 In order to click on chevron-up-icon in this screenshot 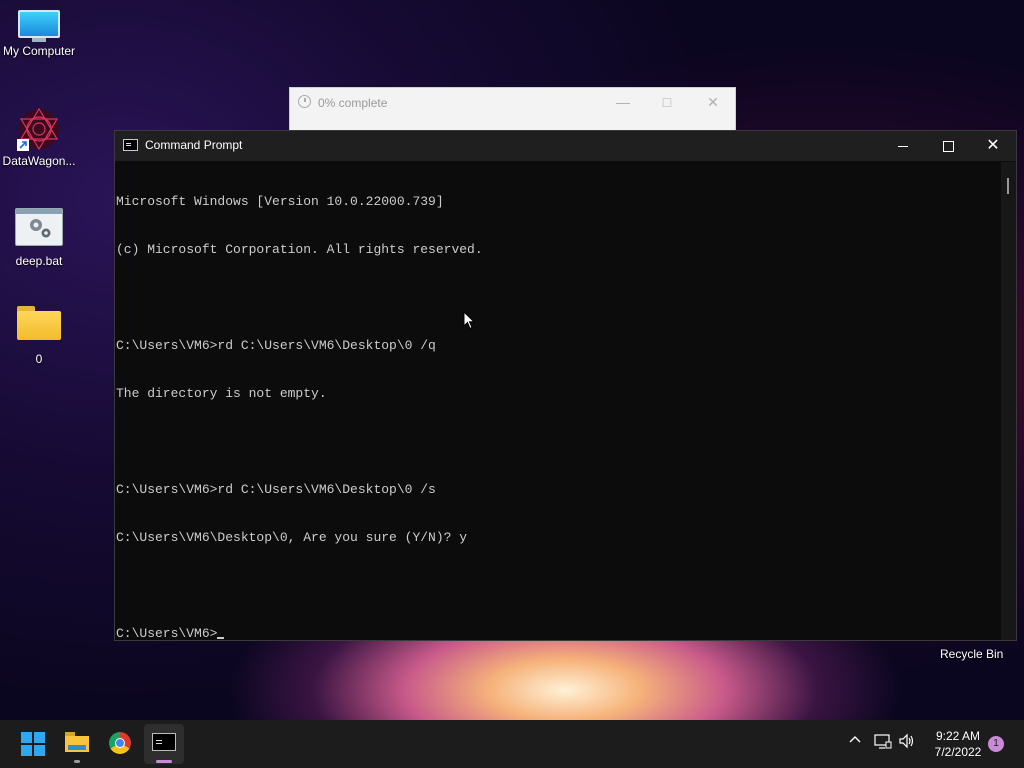, I will do `click(855, 741)`.